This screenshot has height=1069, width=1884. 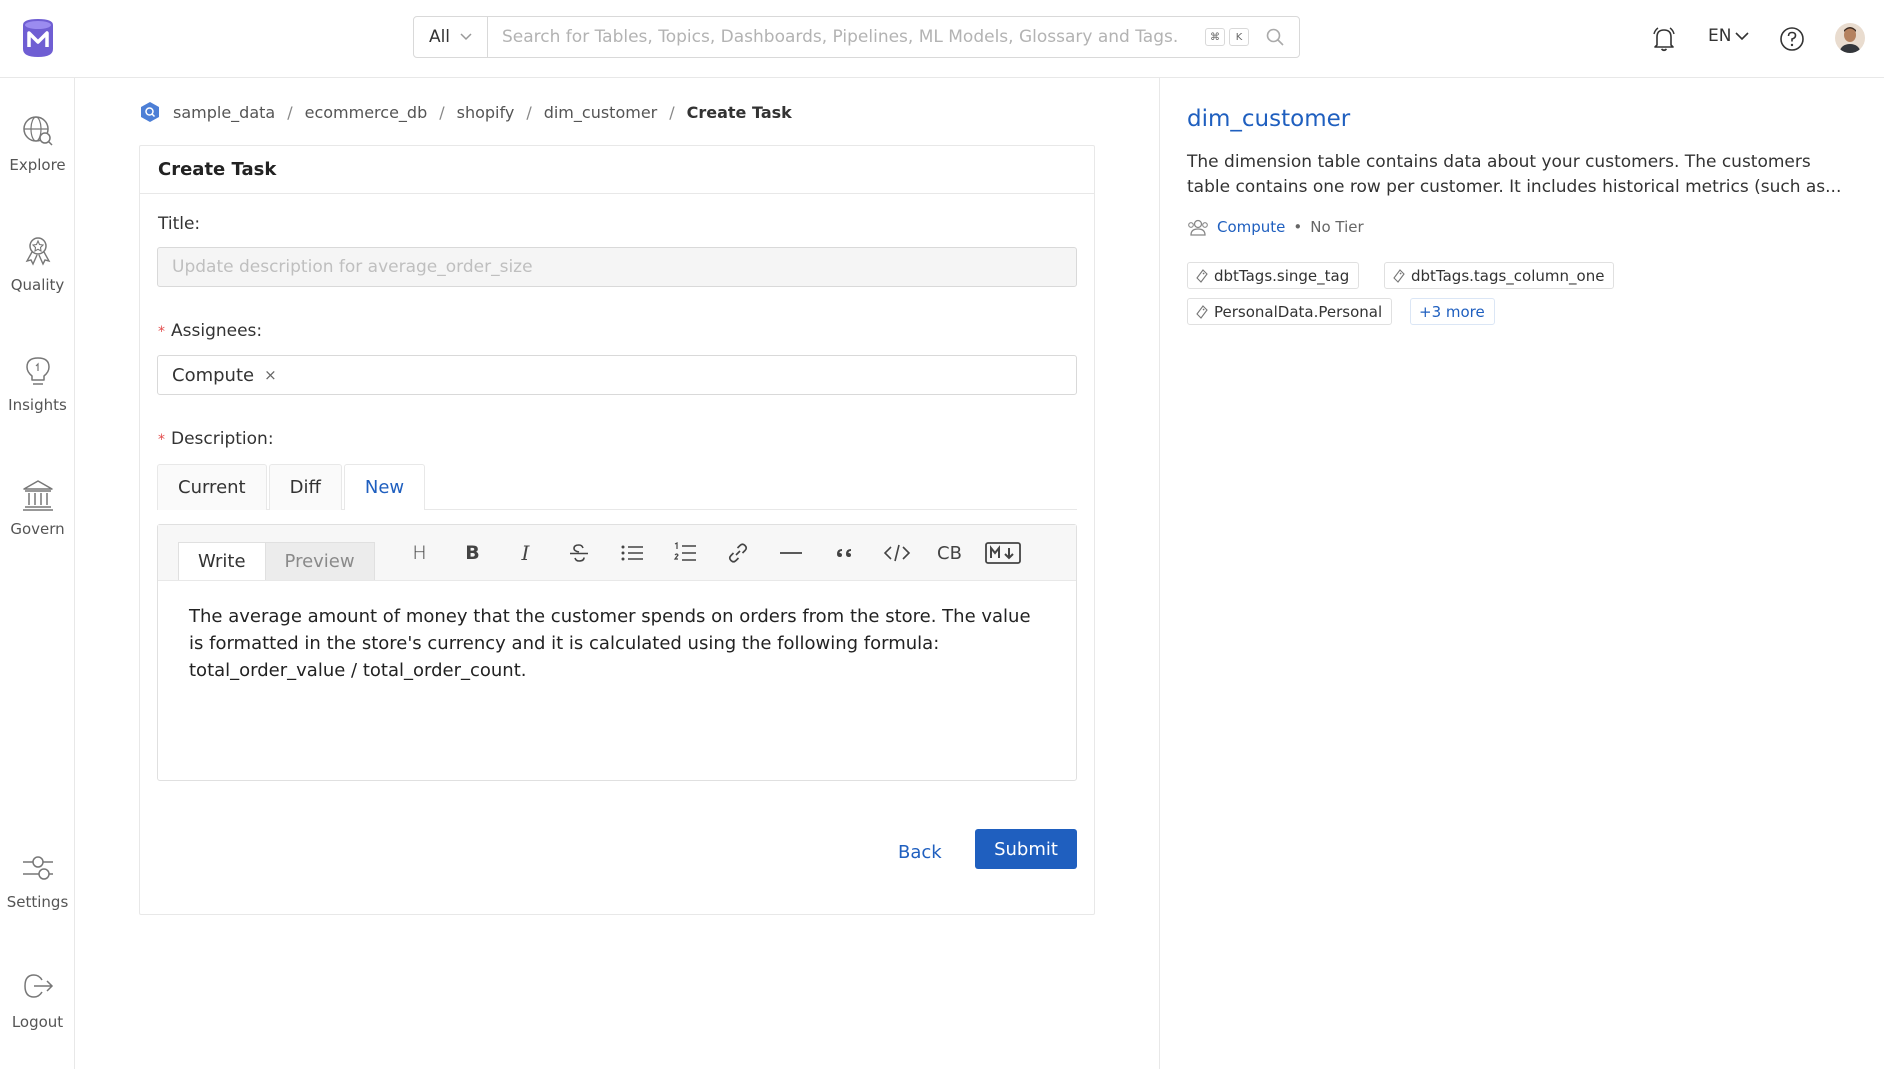 What do you see at coordinates (212, 487) in the screenshot?
I see `tab-current: Current` at bounding box center [212, 487].